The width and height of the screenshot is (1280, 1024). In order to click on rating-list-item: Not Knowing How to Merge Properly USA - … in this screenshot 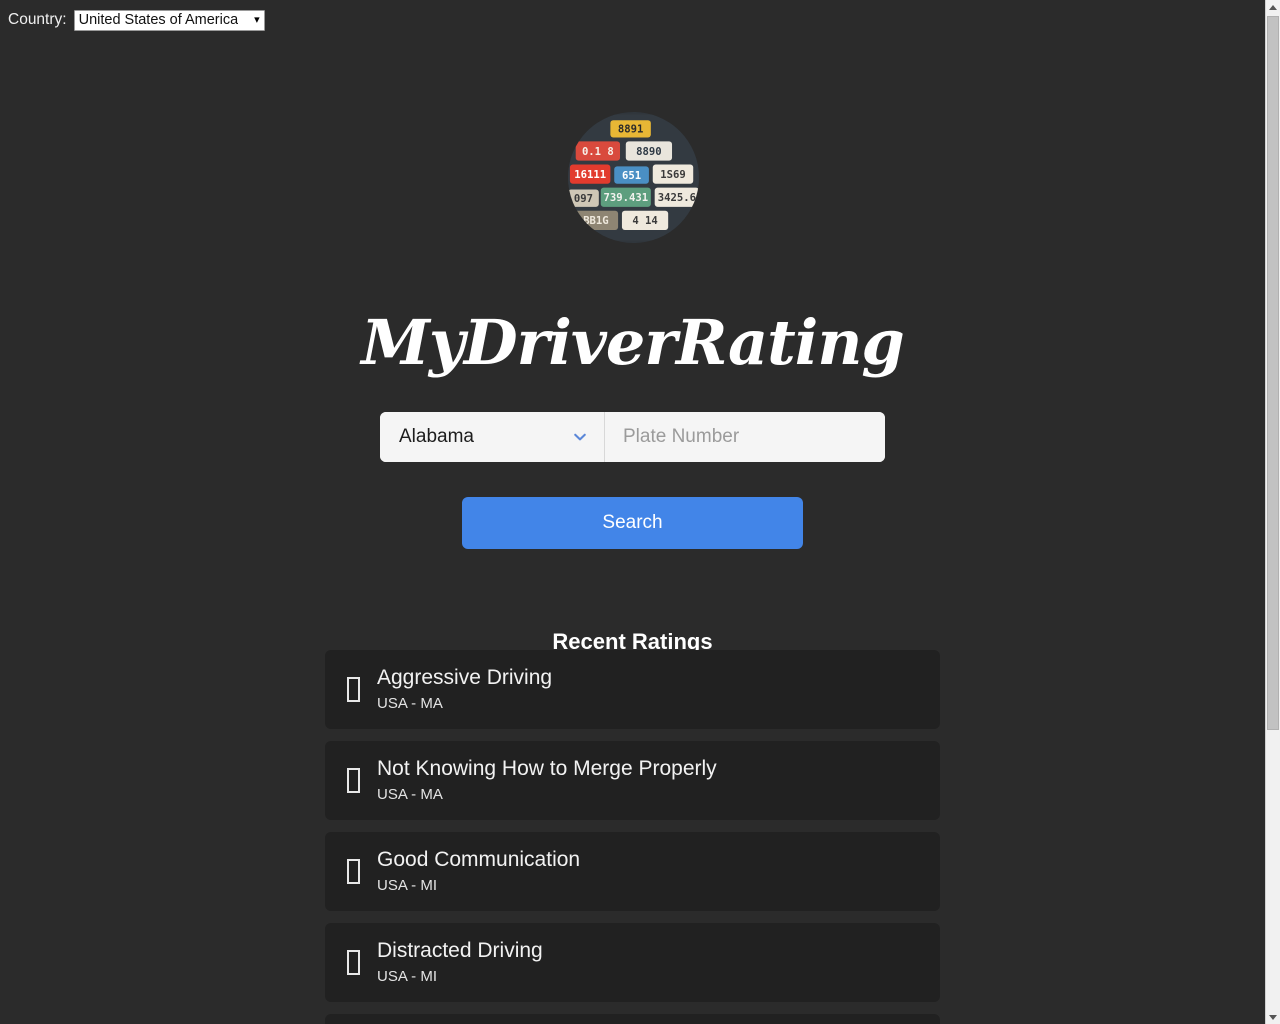, I will do `click(632, 780)`.